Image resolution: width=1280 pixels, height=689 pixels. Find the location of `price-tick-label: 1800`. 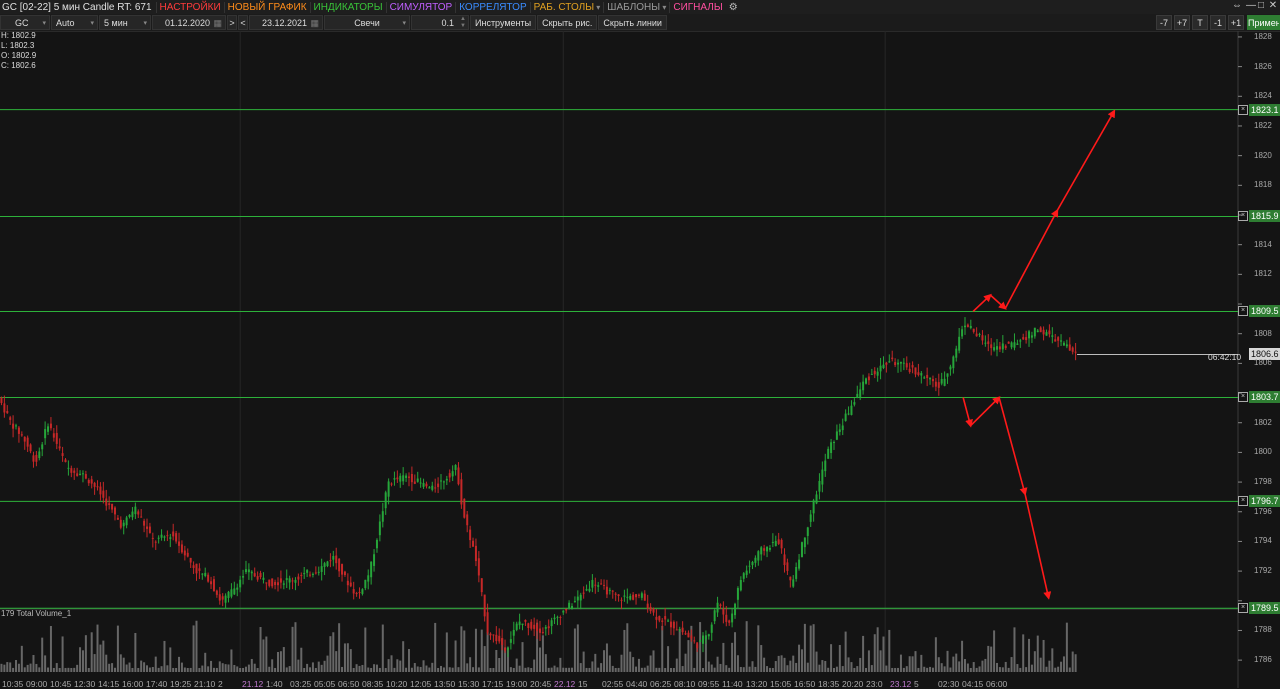

price-tick-label: 1800 is located at coordinates (1263, 452).